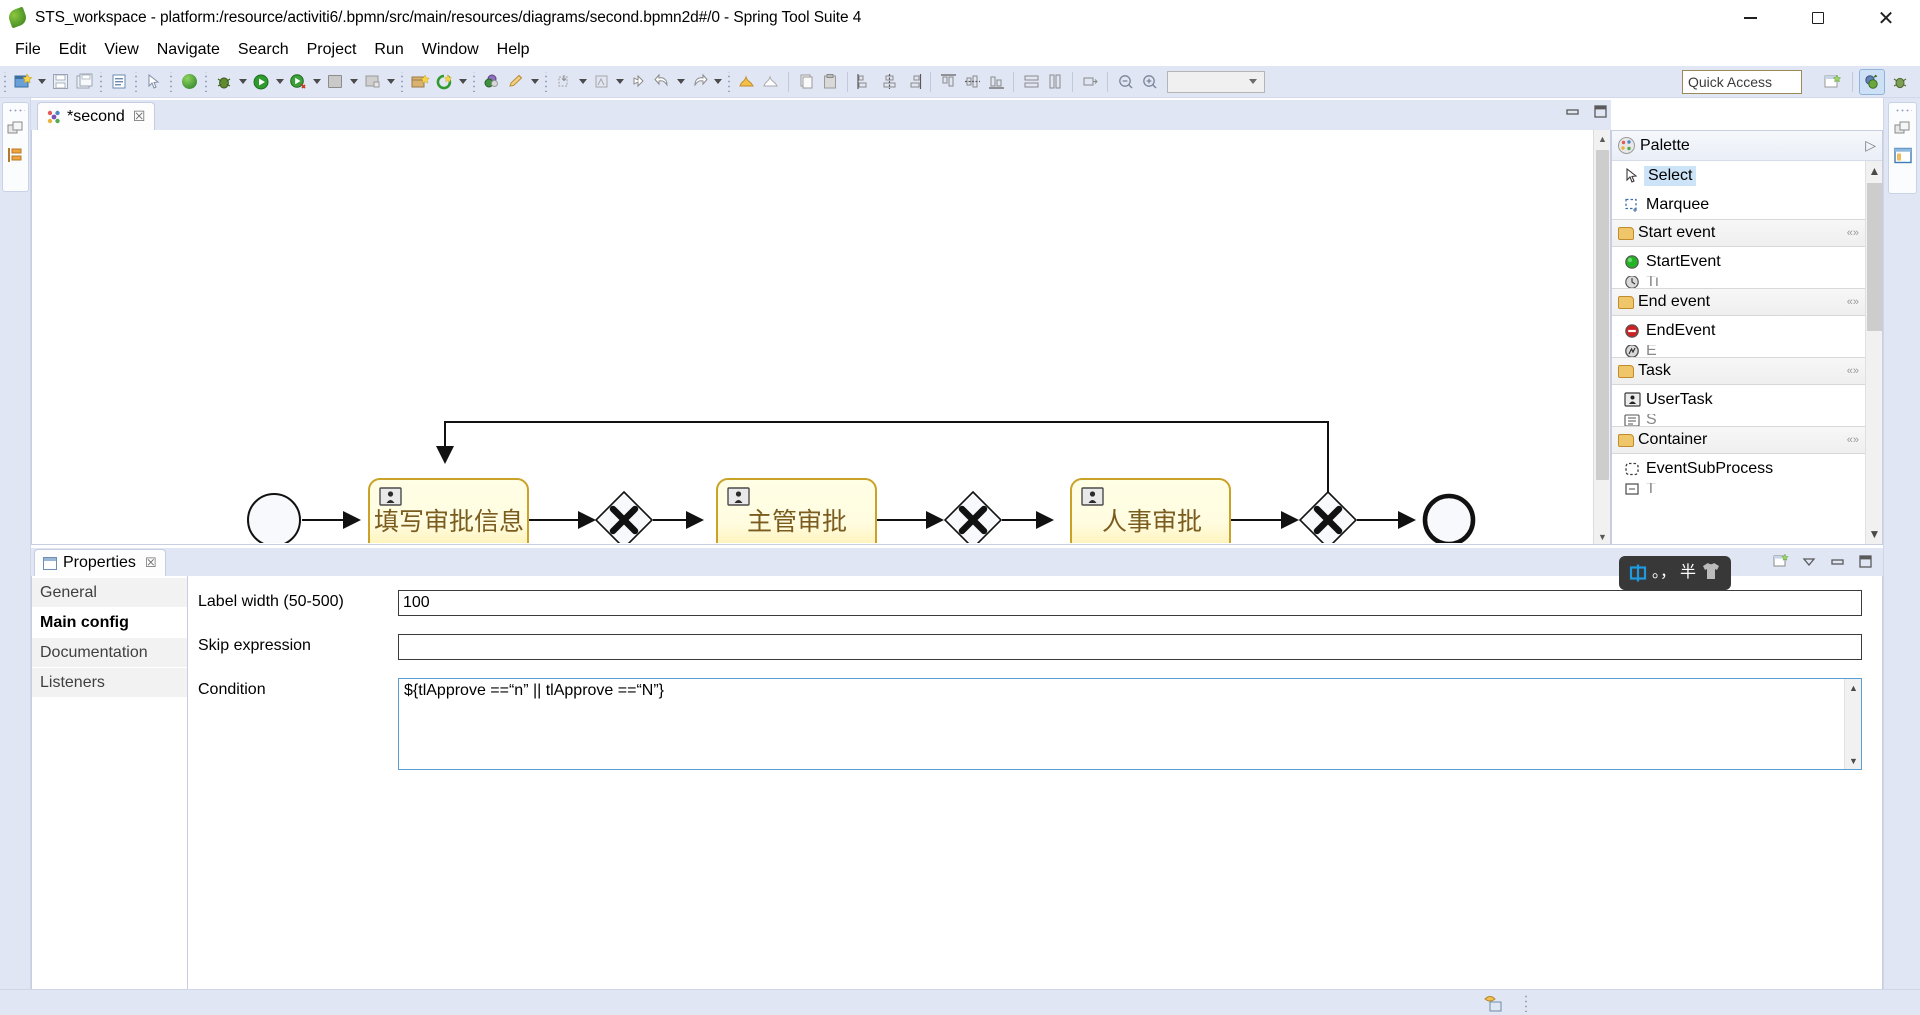  Describe the element at coordinates (1738, 330) in the screenshot. I see `palette-item-endevent: EndEvent` at that location.